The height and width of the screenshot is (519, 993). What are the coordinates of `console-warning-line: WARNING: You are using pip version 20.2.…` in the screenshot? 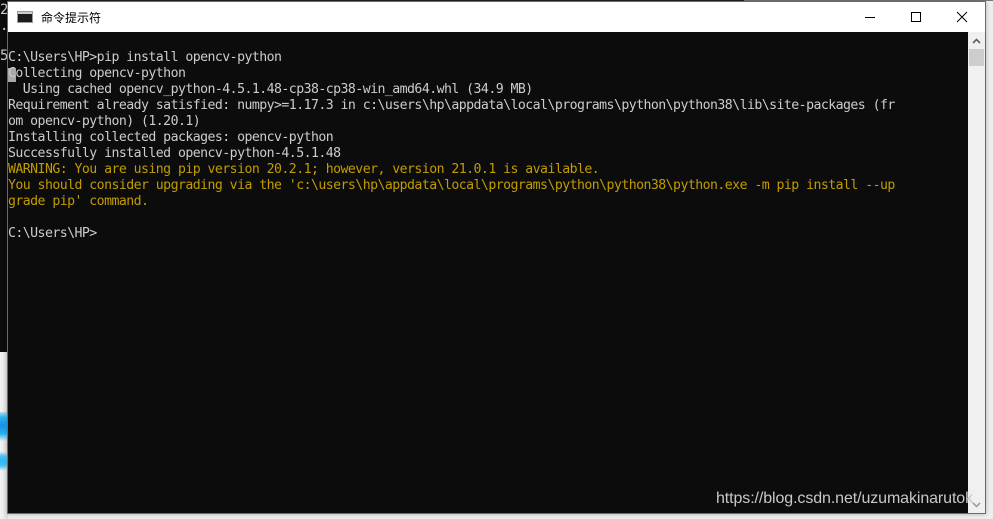 It's located at (304, 169).